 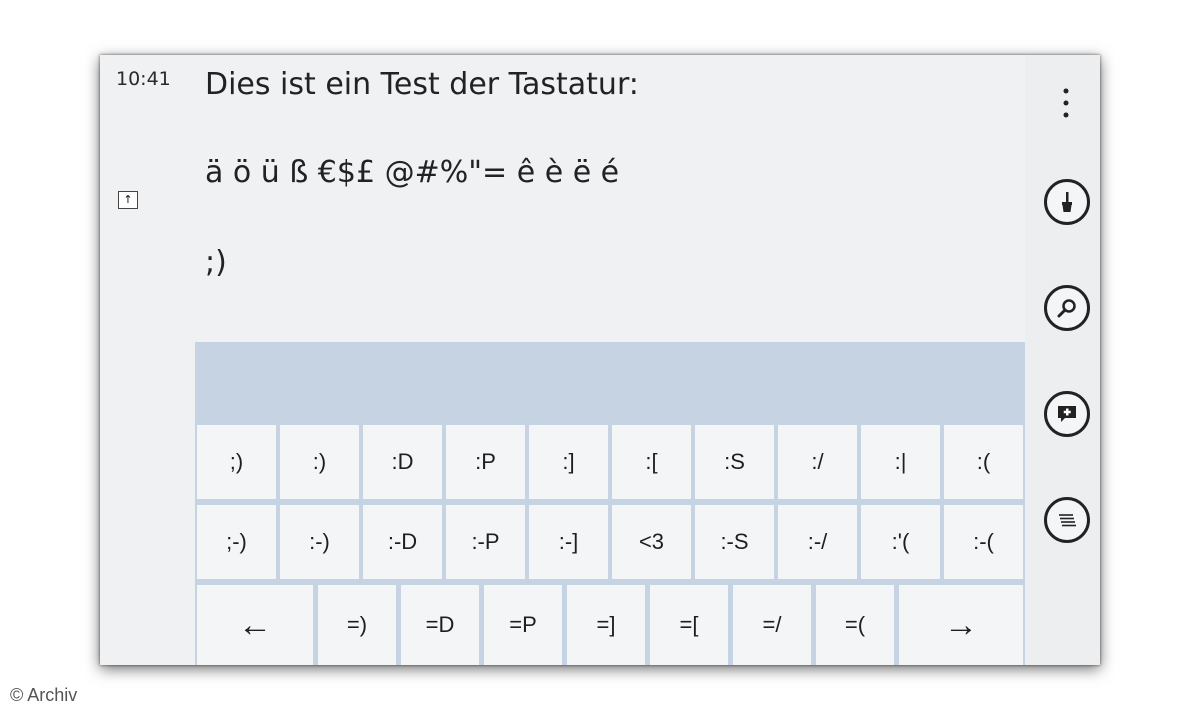 What do you see at coordinates (568, 462) in the screenshot?
I see `key-row1-5: :]` at bounding box center [568, 462].